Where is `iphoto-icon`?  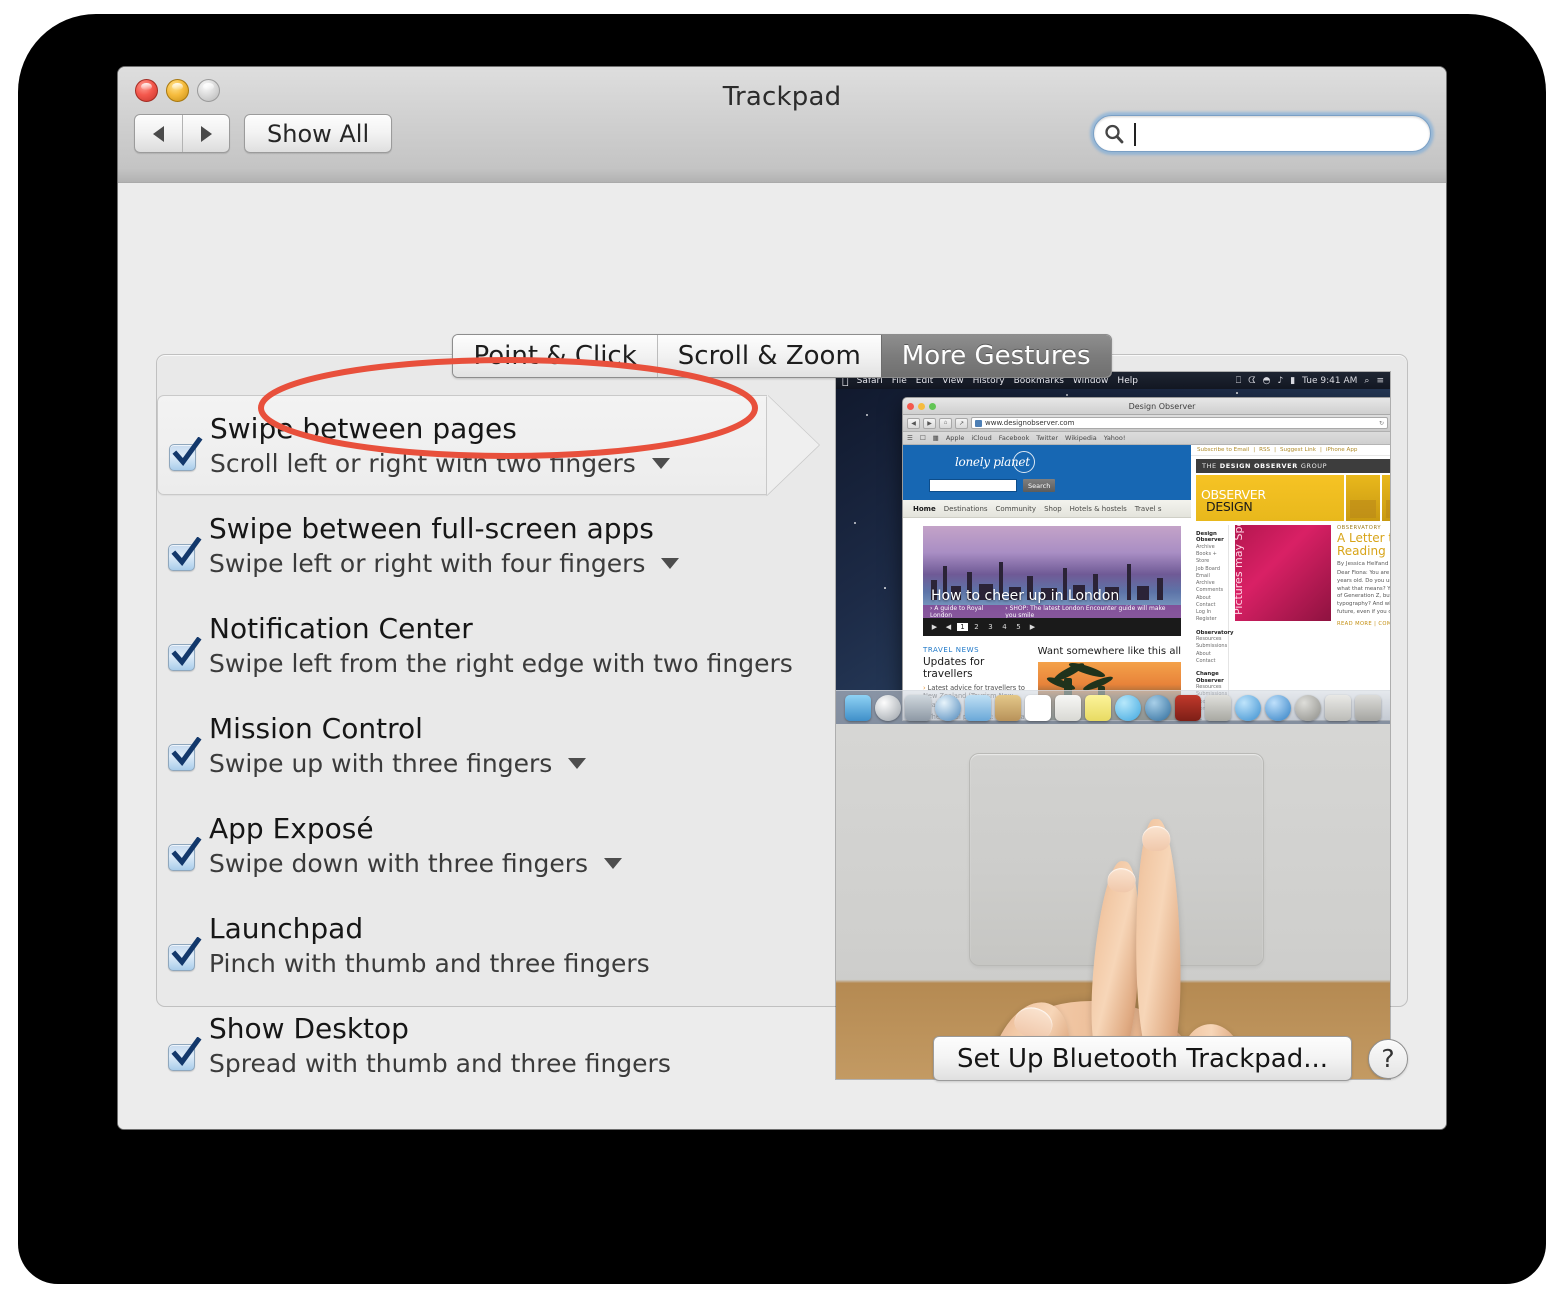 iphoto-icon is located at coordinates (1218, 708).